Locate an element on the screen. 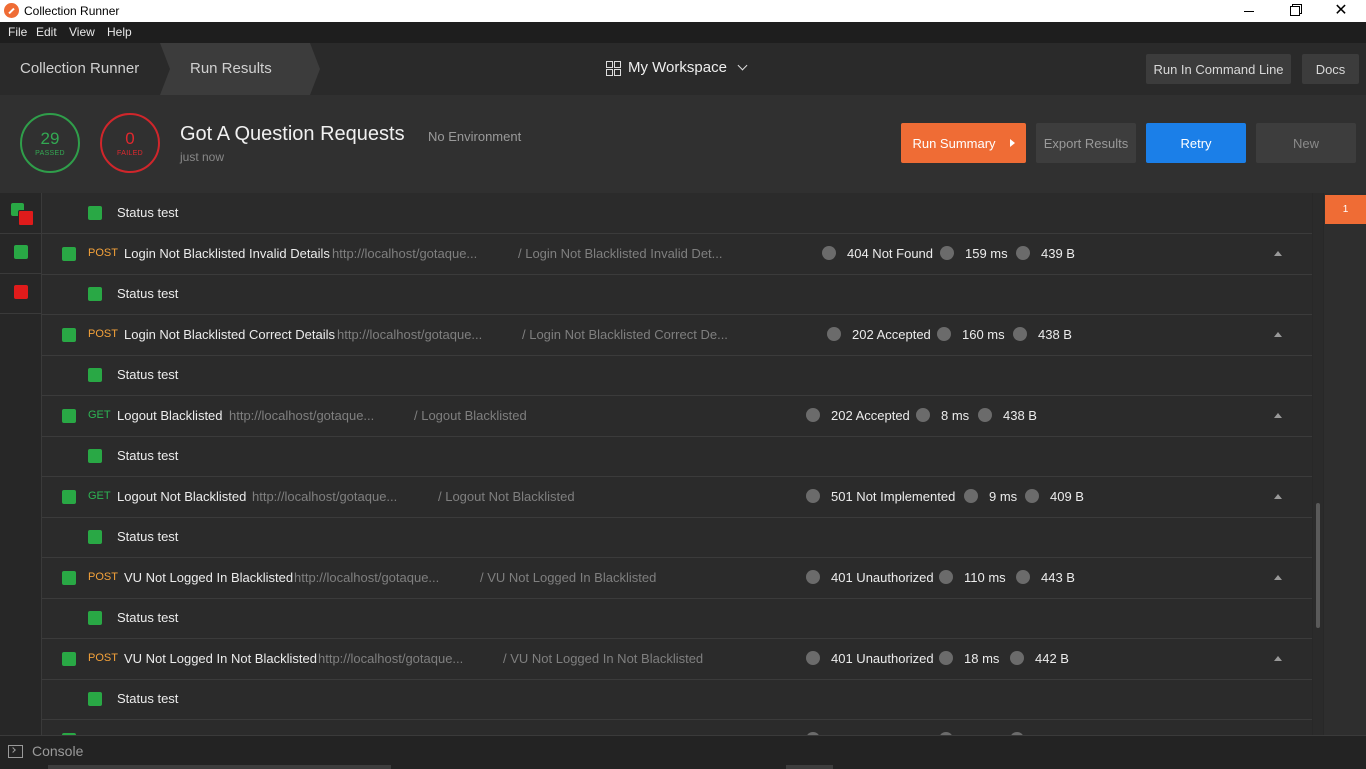 The height and width of the screenshot is (769, 1366). run-time: just now is located at coordinates (202, 157).